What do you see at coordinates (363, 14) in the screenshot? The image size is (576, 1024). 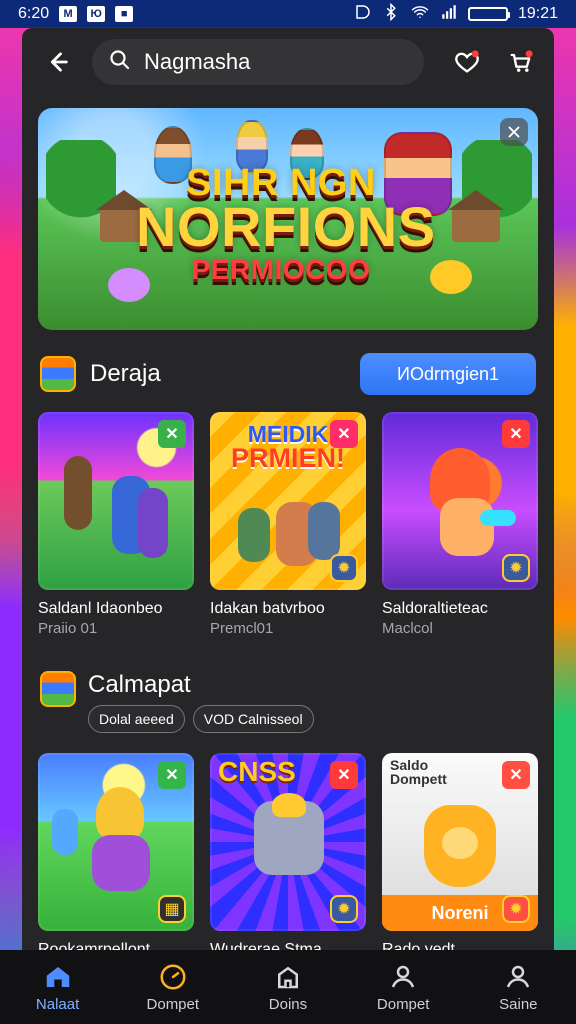 I see `nfc-icon` at bounding box center [363, 14].